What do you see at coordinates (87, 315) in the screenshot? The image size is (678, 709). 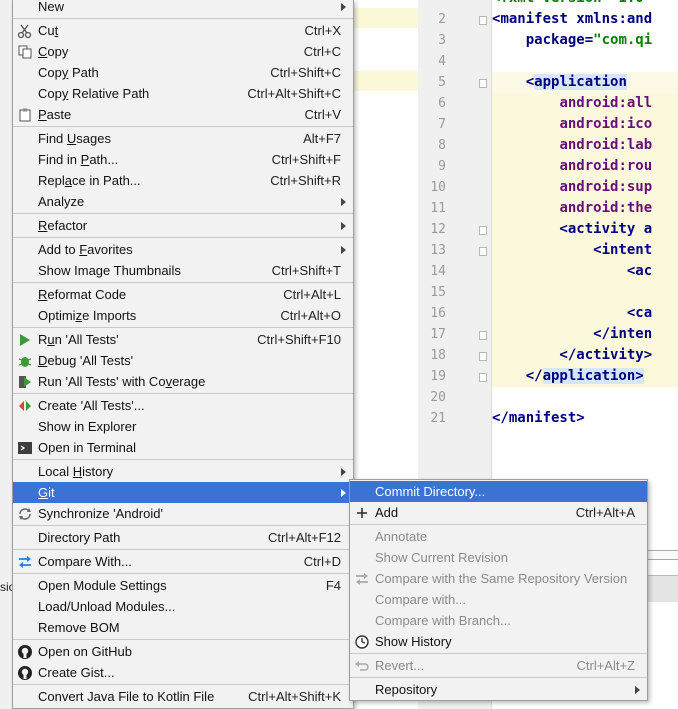 I see `menu-item-label: Optimize Imports` at bounding box center [87, 315].